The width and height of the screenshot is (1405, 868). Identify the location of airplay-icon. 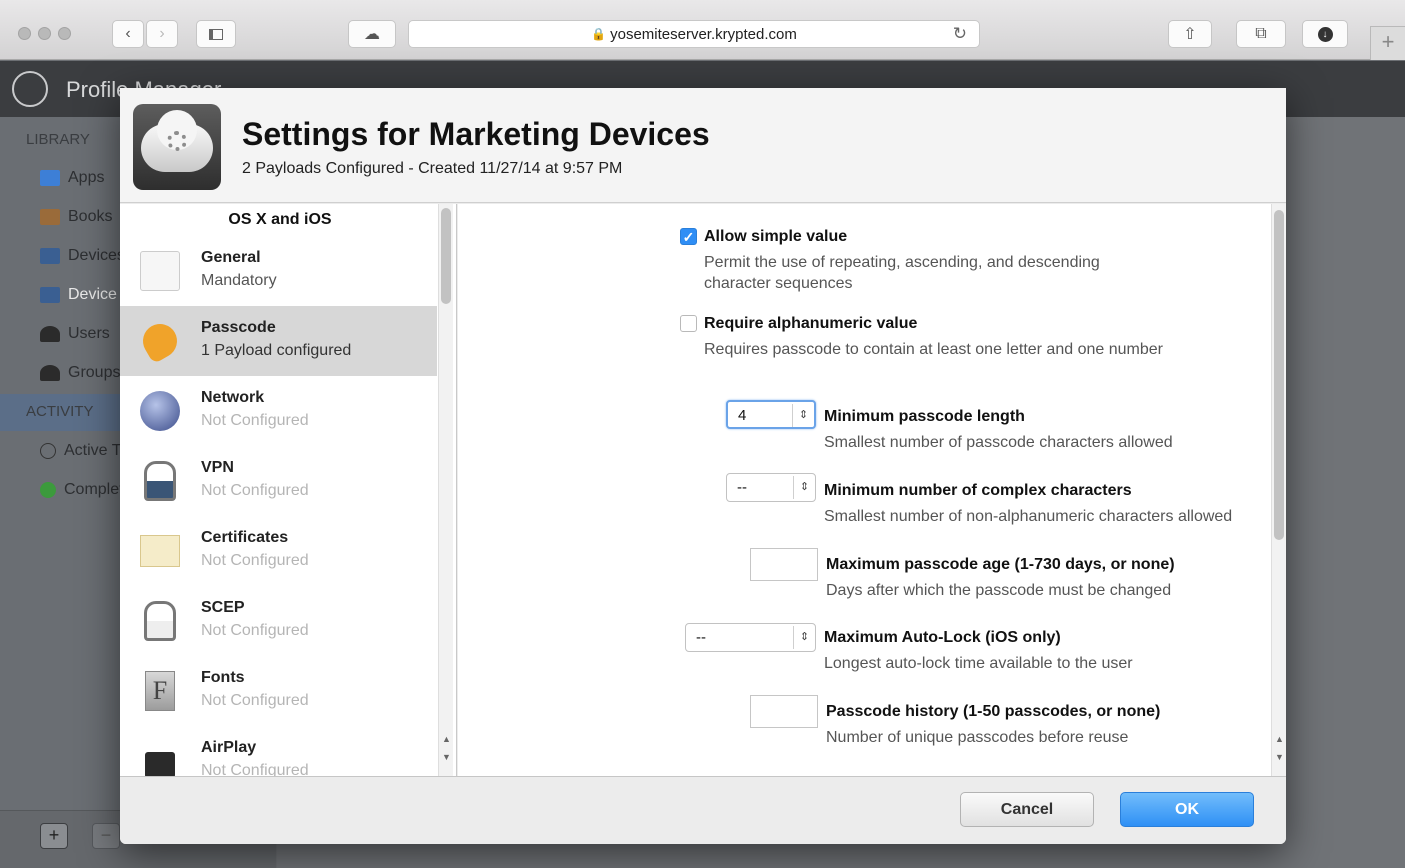
(160, 764).